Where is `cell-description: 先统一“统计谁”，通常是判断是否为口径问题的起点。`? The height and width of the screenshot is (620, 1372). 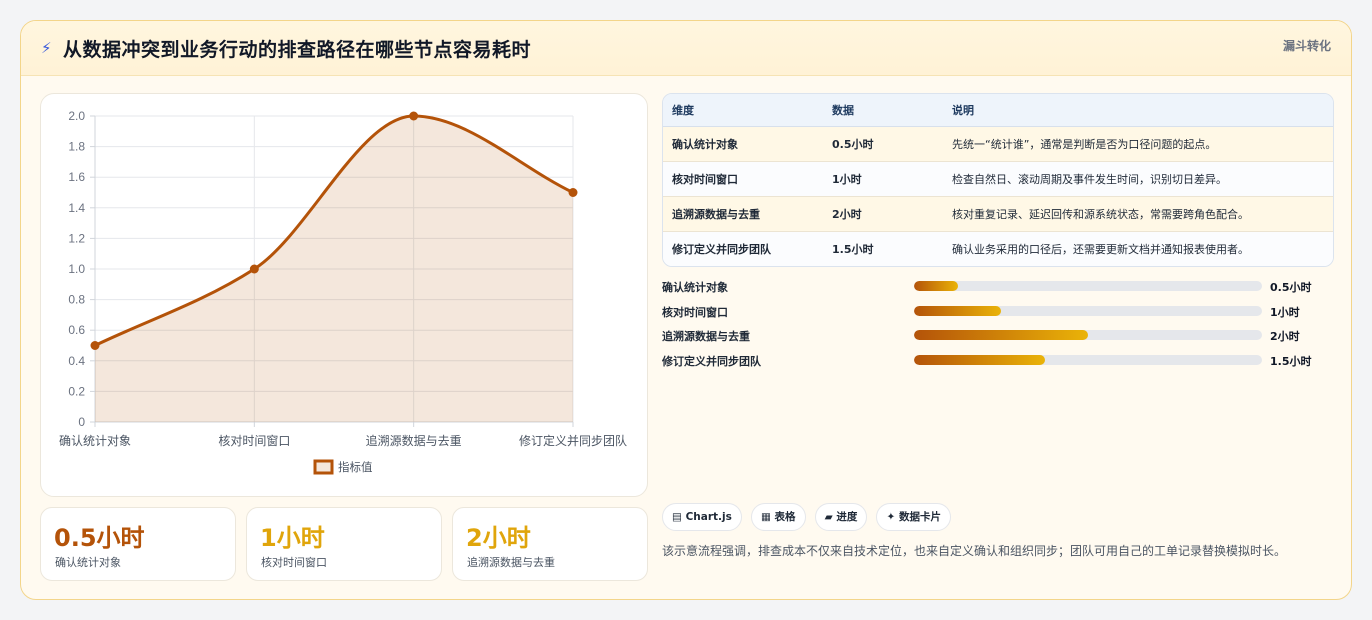 cell-description: 先统一“统计谁”，通常是判断是否为口径问题的起点。 is located at coordinates (1138, 144).